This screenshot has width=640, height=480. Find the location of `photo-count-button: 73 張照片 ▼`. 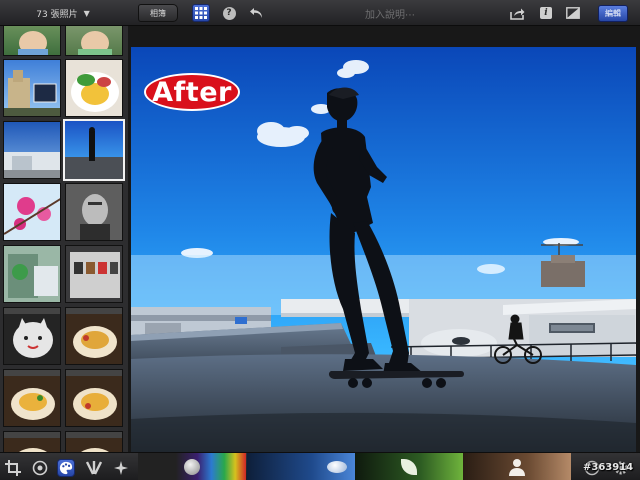

photo-count-button: 73 張照片 ▼ is located at coordinates (63, 13).